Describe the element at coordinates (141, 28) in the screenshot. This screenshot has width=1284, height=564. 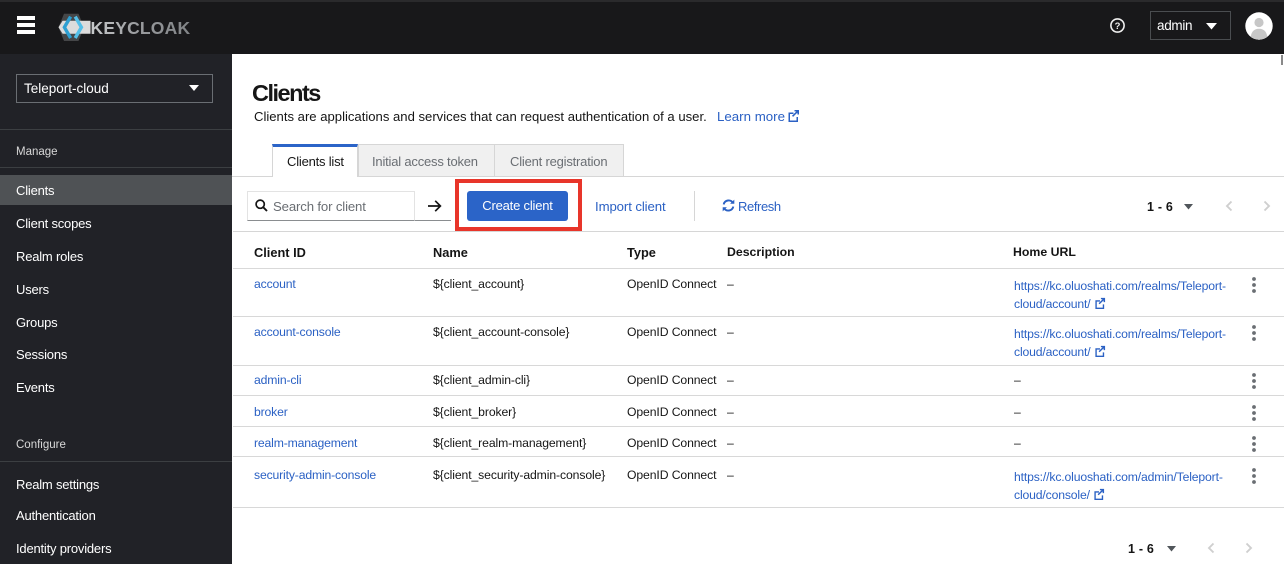
I see `svg-text: KEYCLOAK` at that location.